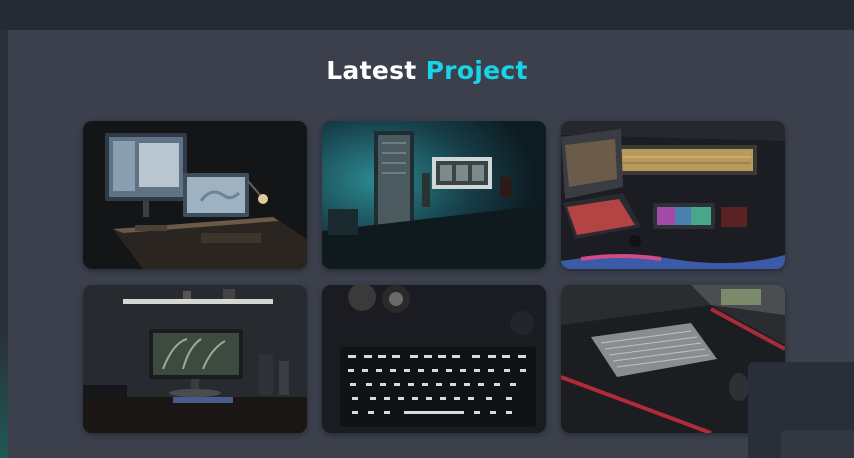  I want to click on section-title-part1: Latest, so click(371, 70).